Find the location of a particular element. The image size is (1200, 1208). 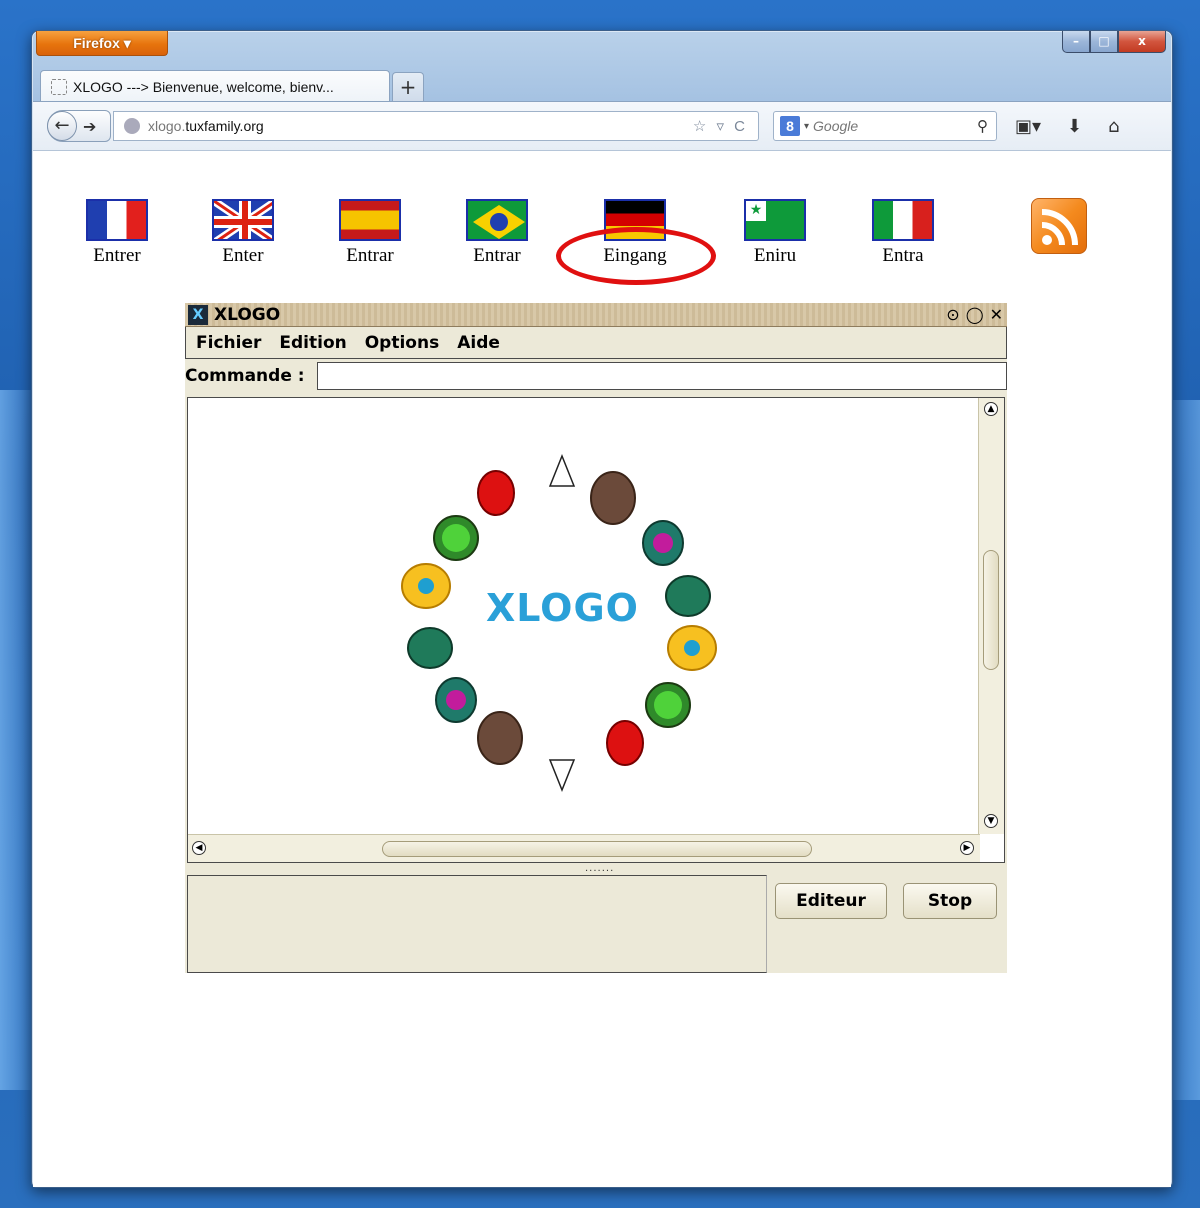

search-icon: ⚲ is located at coordinates (982, 126).